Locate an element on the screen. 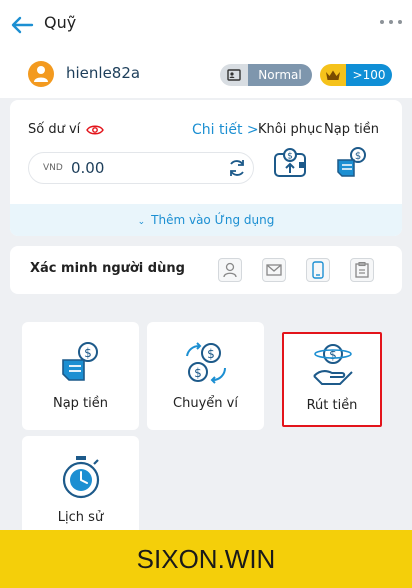  balance-amount: 0.00 is located at coordinates (88, 168).